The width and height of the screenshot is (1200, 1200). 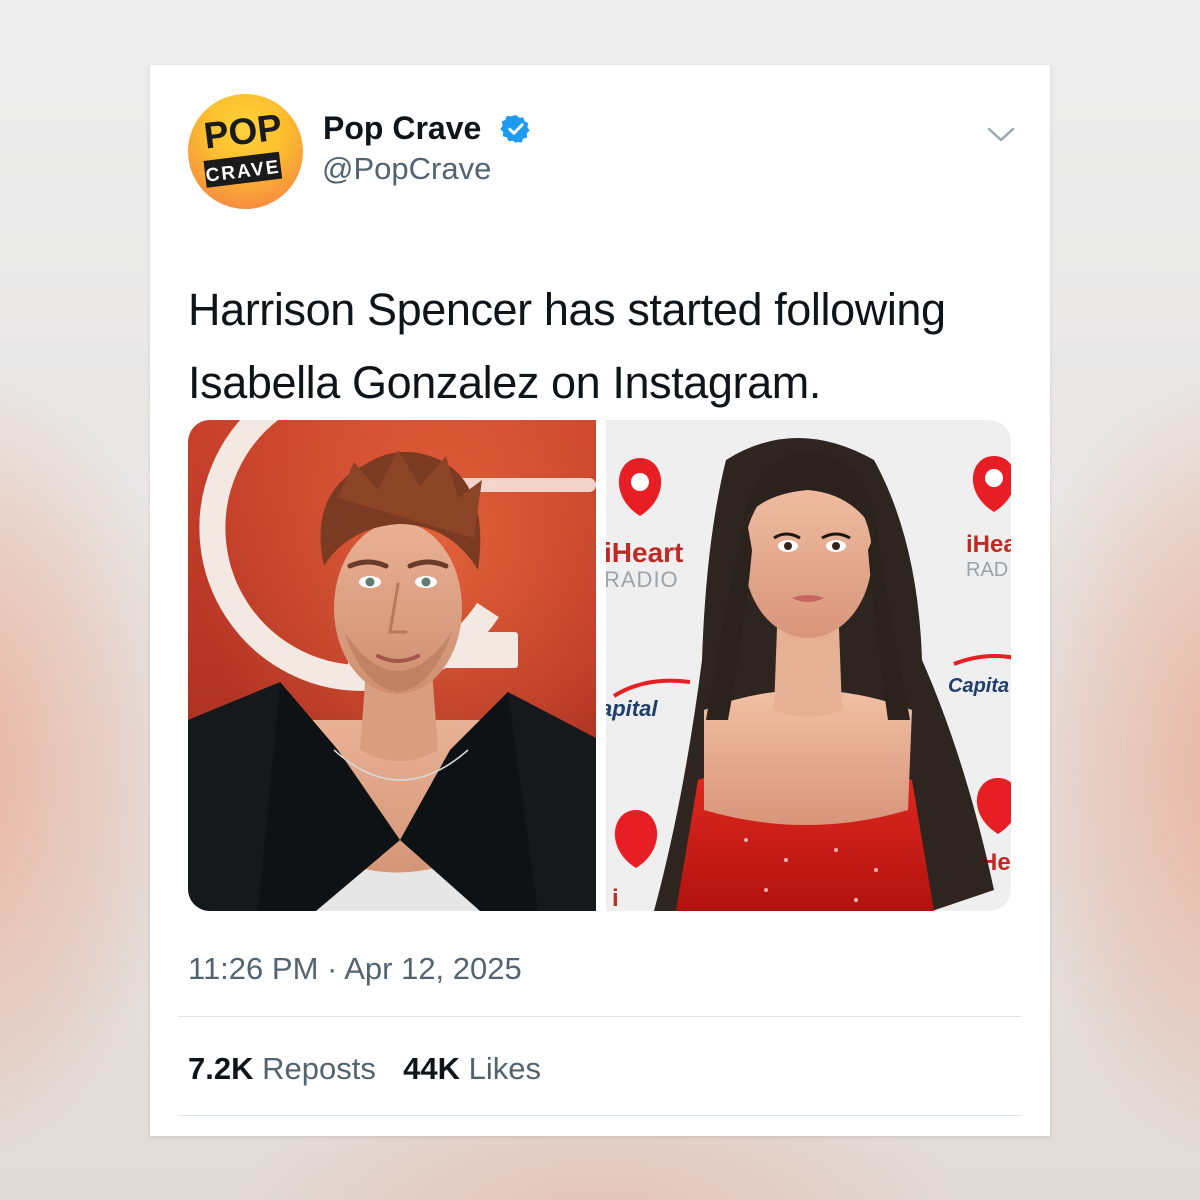 I want to click on account-handle: @PopCrave, so click(x=406, y=168).